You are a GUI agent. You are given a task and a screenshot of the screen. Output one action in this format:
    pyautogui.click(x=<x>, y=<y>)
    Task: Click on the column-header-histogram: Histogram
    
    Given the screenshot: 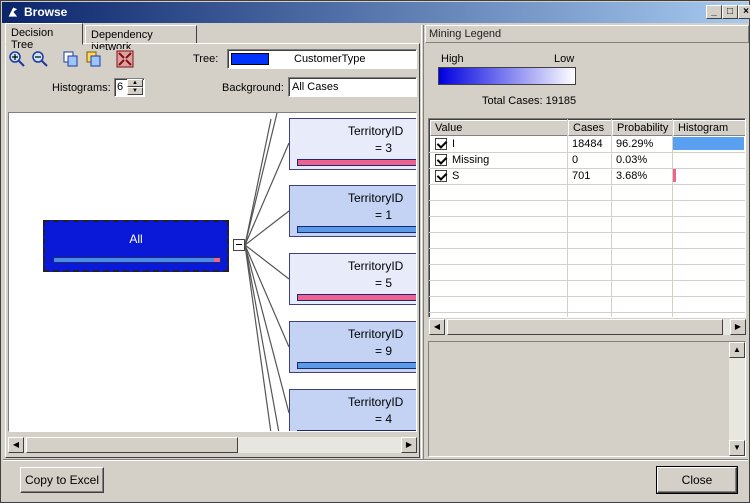 What is the action you would take?
    pyautogui.click(x=709, y=128)
    